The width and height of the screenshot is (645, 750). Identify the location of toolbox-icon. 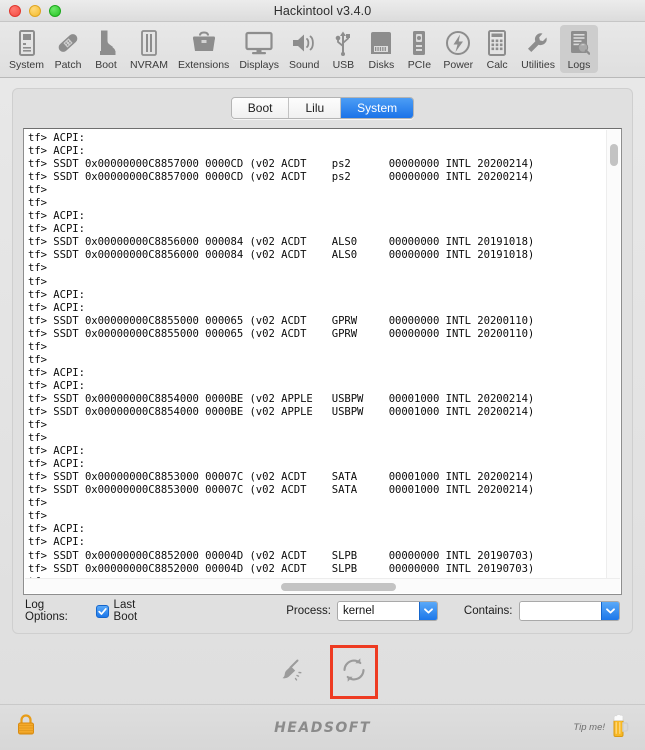
(204, 43).